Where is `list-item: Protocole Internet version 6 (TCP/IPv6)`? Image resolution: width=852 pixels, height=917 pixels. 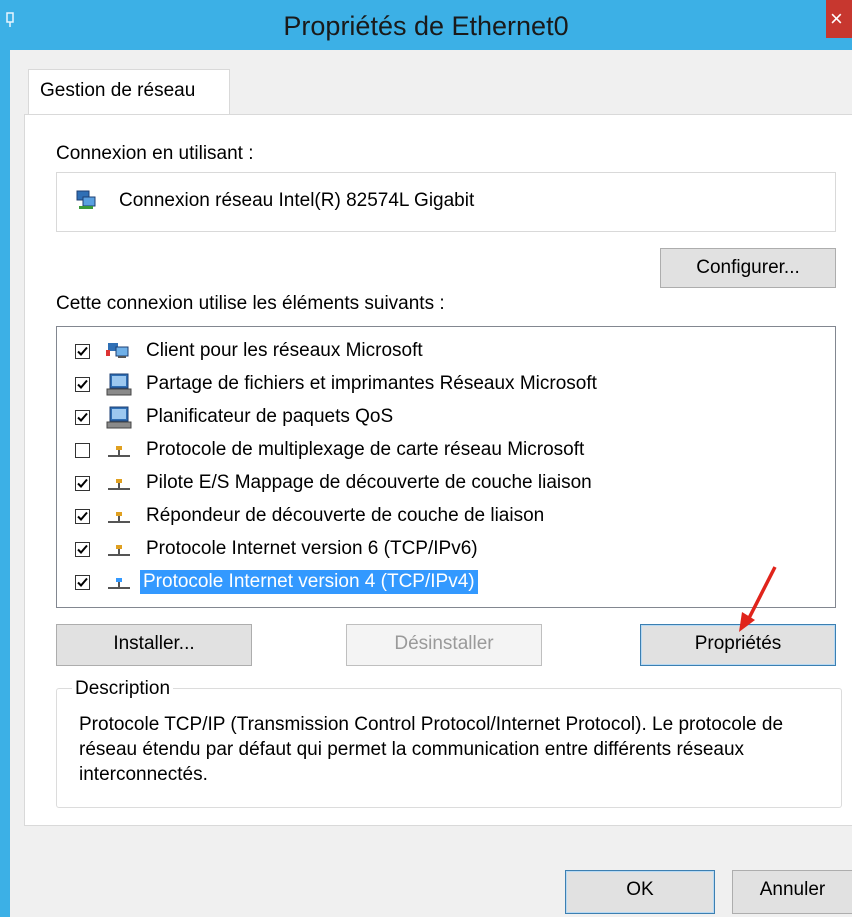 list-item: Protocole Internet version 6 (TCP/IPv6) is located at coordinates (445, 549).